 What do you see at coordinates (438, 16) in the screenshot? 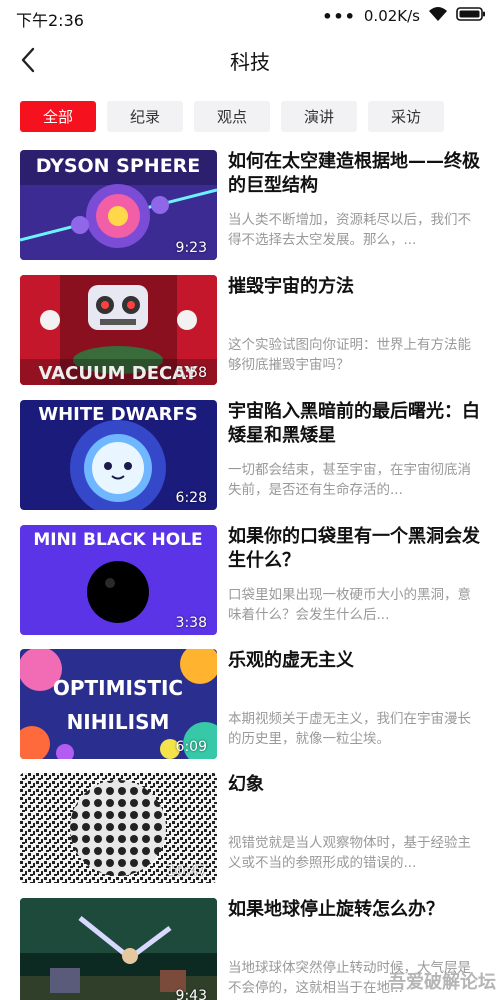
I see `wifi-icon` at bounding box center [438, 16].